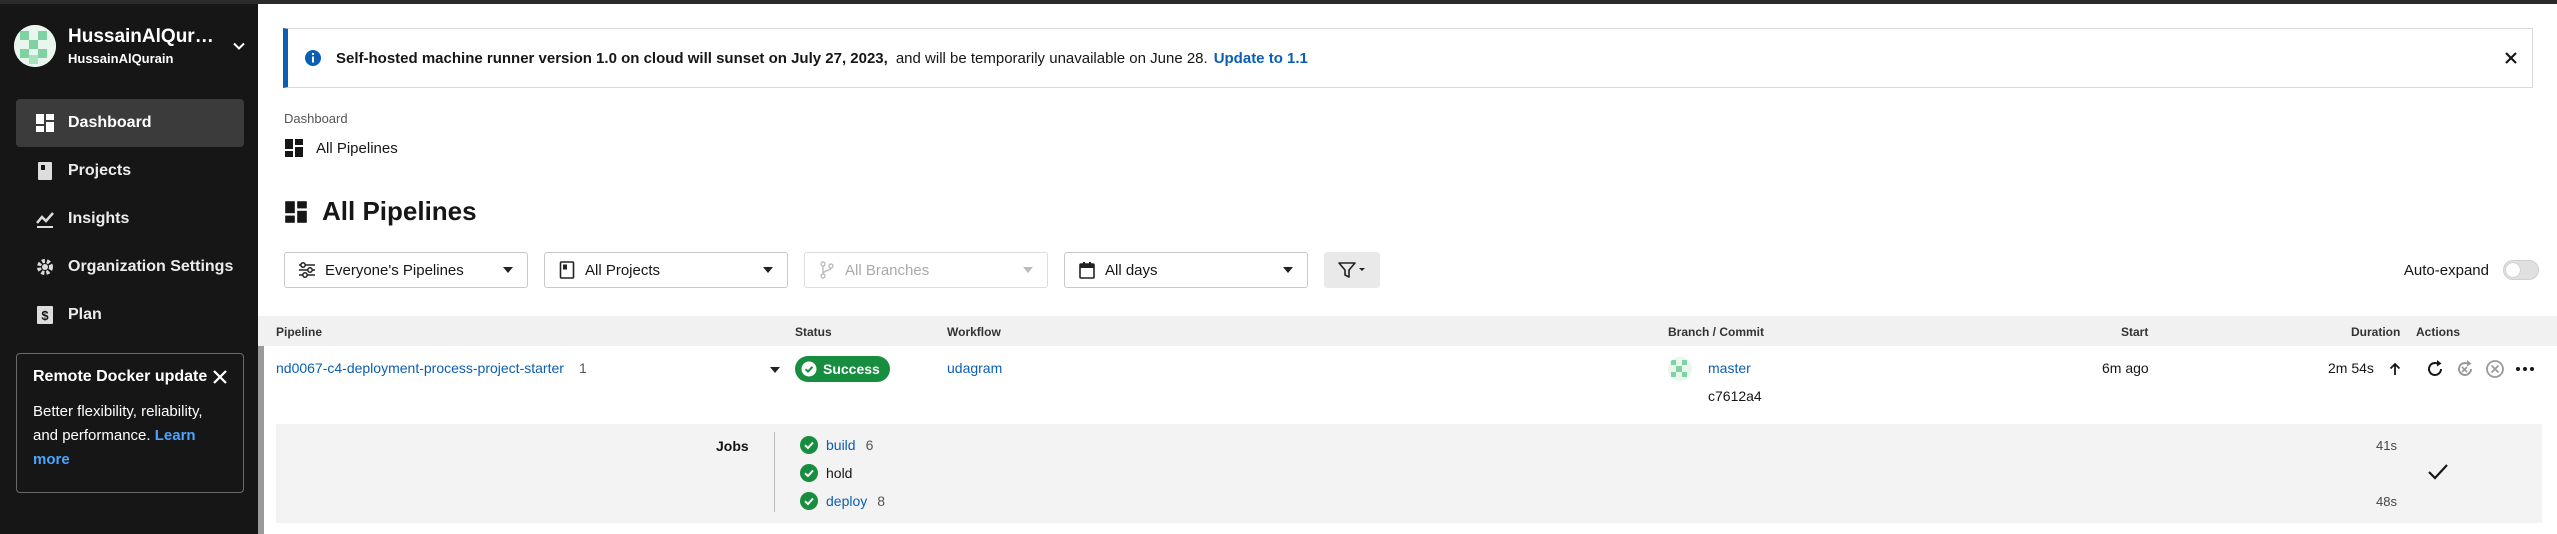 The width and height of the screenshot is (2557, 534). I want to click on status-badge: Success, so click(842, 369).